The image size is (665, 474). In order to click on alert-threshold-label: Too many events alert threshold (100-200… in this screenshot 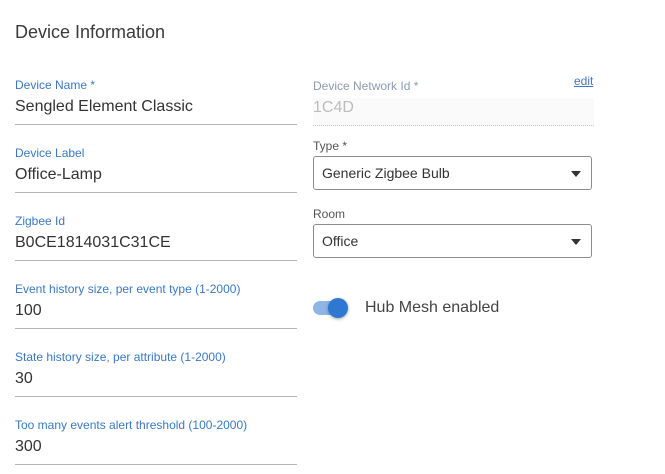, I will do `click(131, 425)`.